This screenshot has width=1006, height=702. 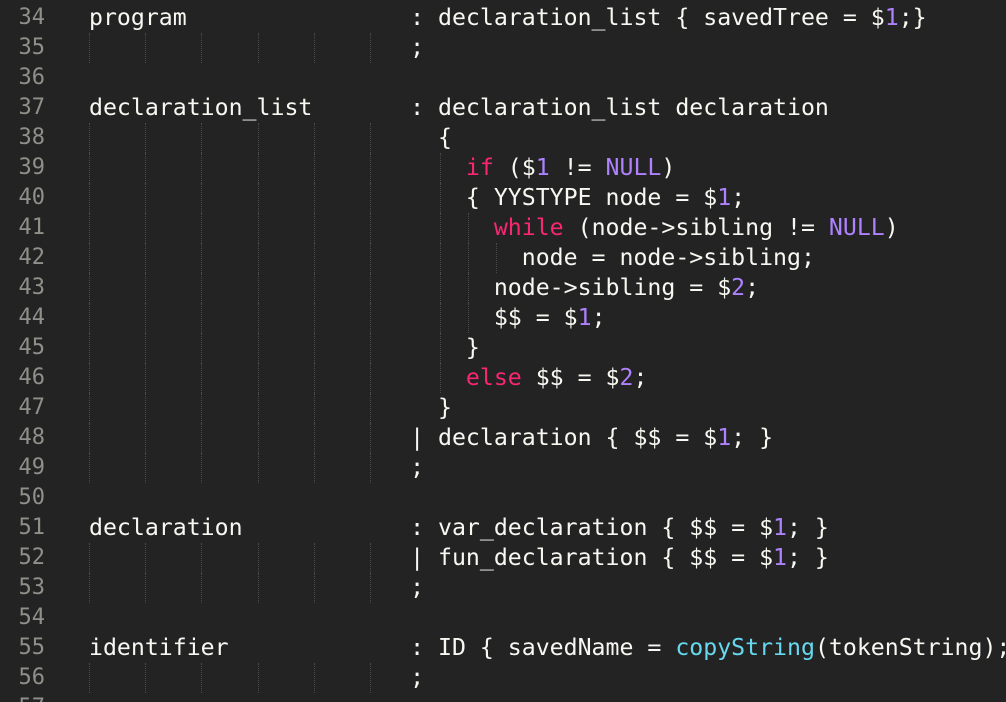 What do you see at coordinates (32, 617) in the screenshot?
I see `line-number: 54` at bounding box center [32, 617].